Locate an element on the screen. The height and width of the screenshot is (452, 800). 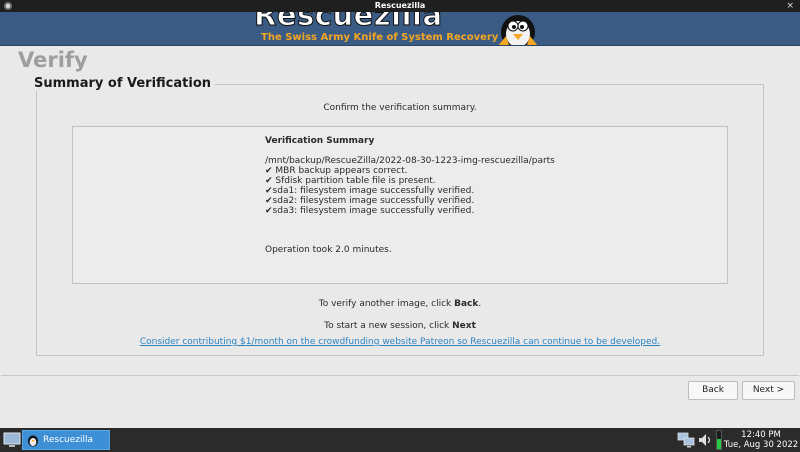
window-close-button: × is located at coordinates (790, 6).